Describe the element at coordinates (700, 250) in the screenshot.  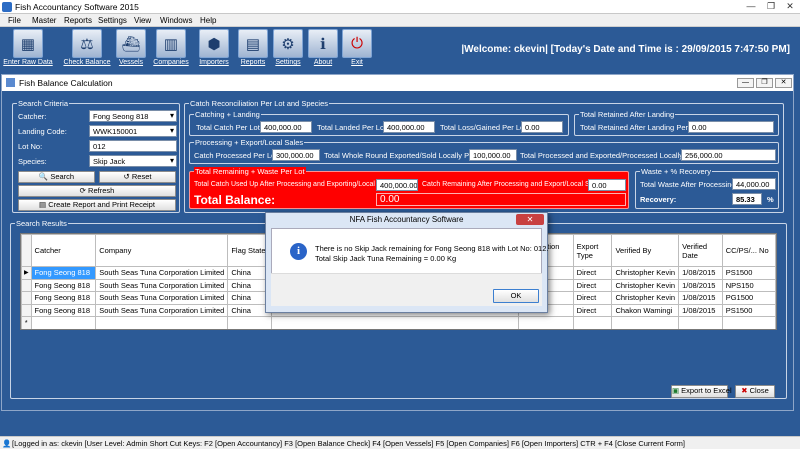
I see `col-verified-date: Verified Date` at that location.